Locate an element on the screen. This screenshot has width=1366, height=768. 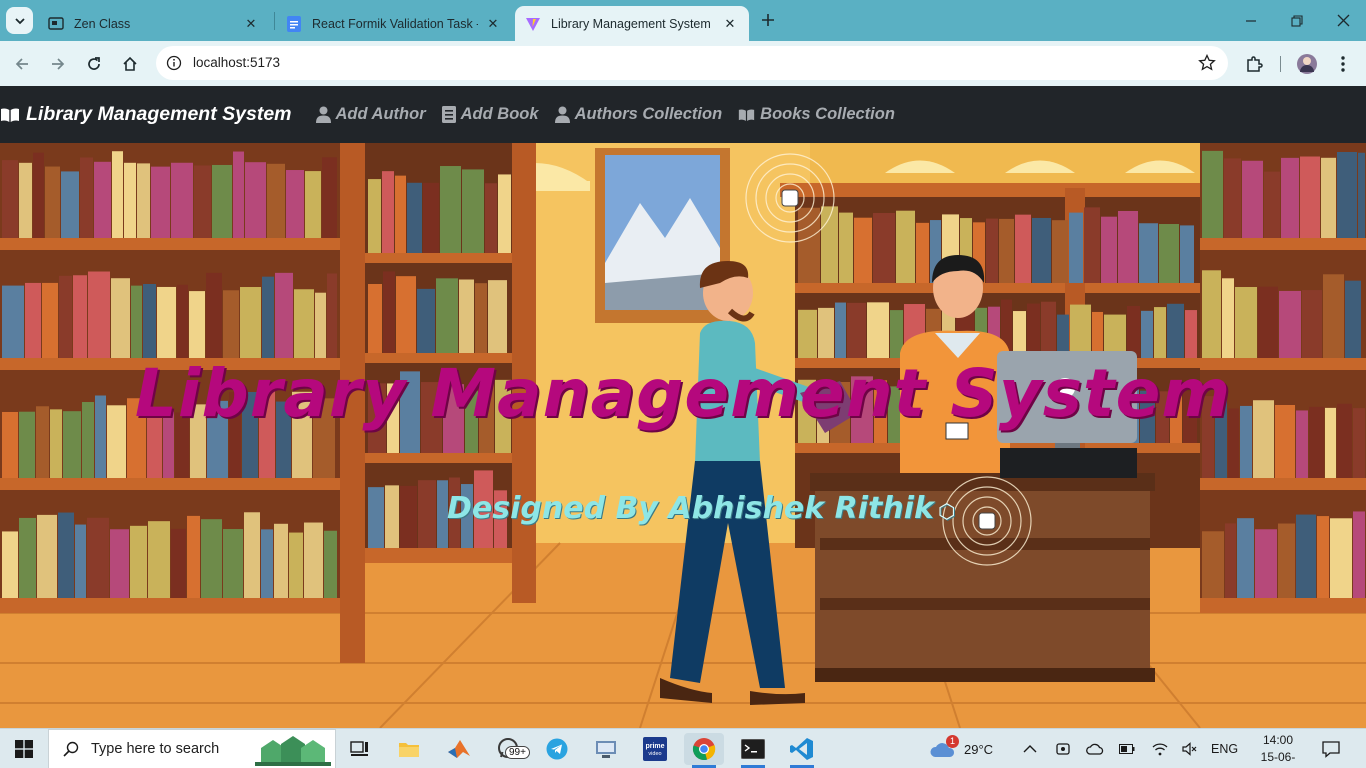
taskbar-prime-video: prime video is located at coordinates (655, 749).